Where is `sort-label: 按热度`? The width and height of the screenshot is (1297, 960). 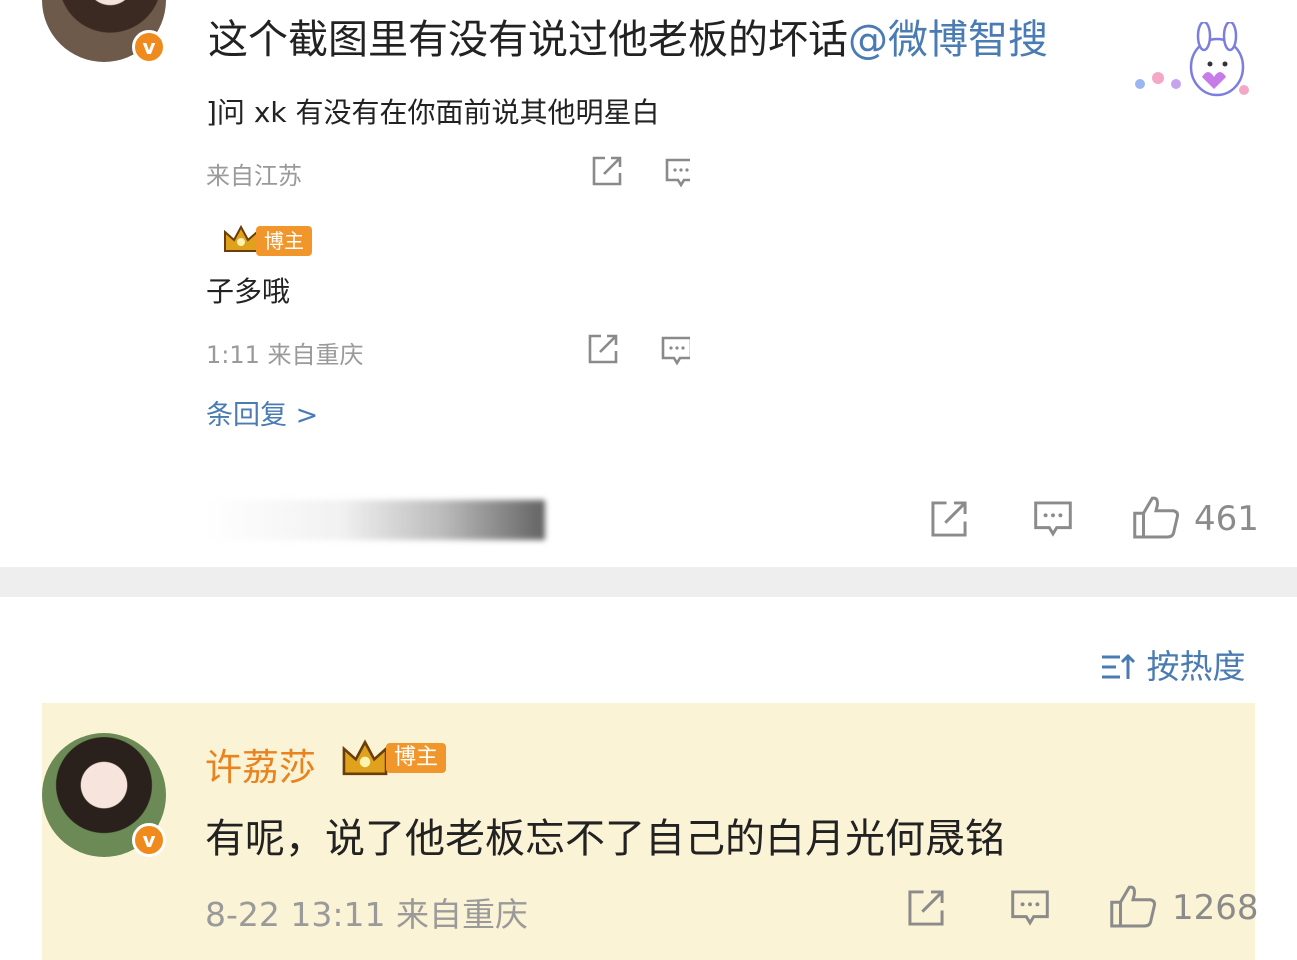
sort-label: 按热度 is located at coordinates (1196, 666).